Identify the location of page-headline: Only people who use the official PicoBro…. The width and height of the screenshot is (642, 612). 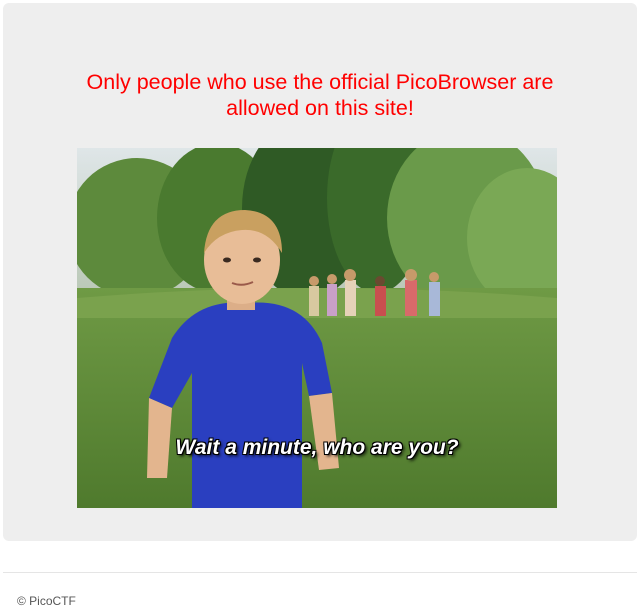
(320, 95).